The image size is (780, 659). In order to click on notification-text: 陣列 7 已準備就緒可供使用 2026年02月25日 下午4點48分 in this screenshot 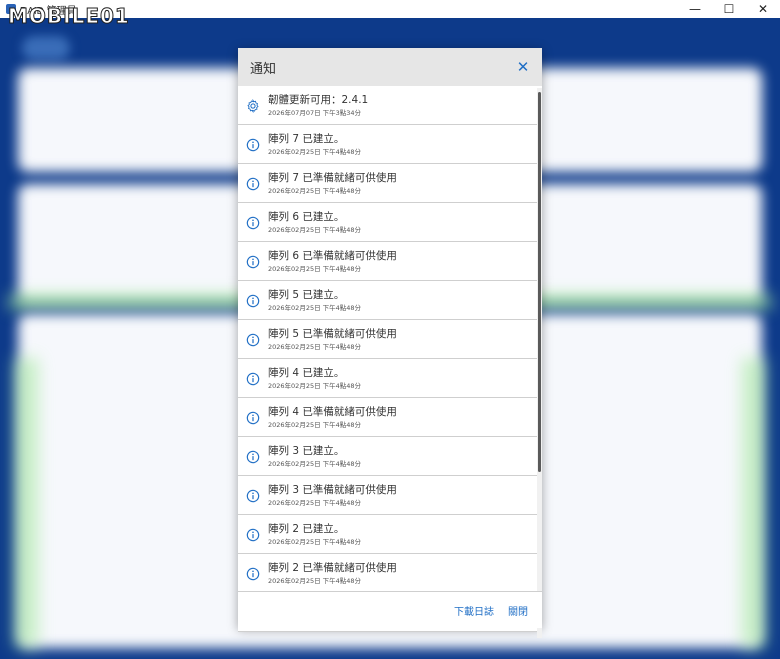, I will do `click(332, 183)`.